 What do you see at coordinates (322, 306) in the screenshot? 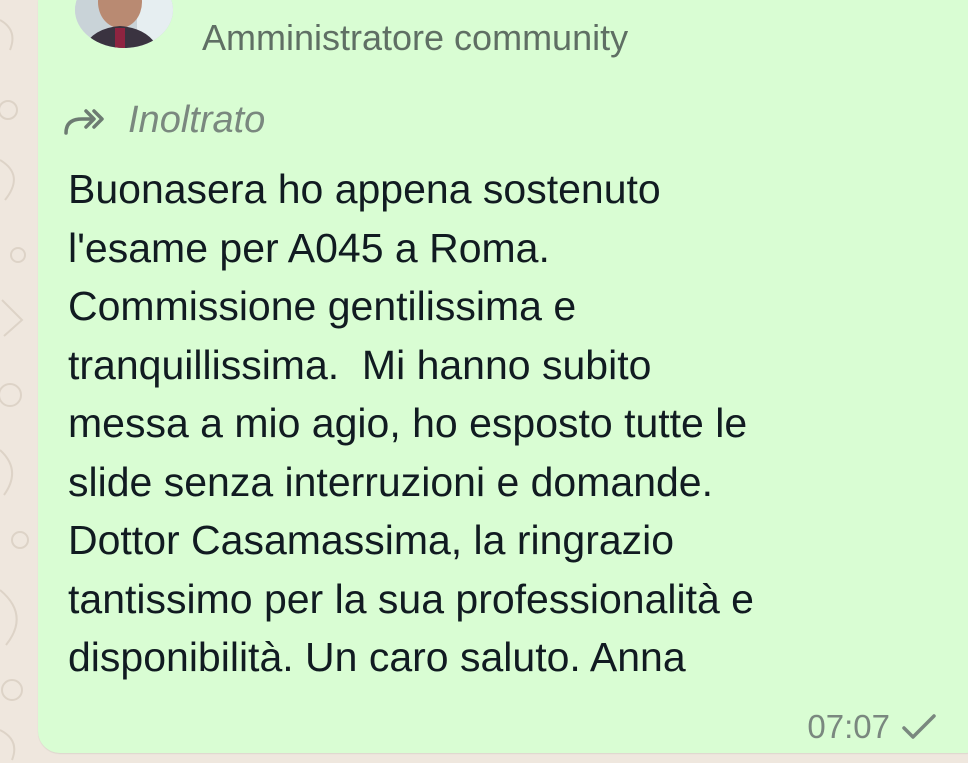
I see `message-line: Commissione gentilissima e` at bounding box center [322, 306].